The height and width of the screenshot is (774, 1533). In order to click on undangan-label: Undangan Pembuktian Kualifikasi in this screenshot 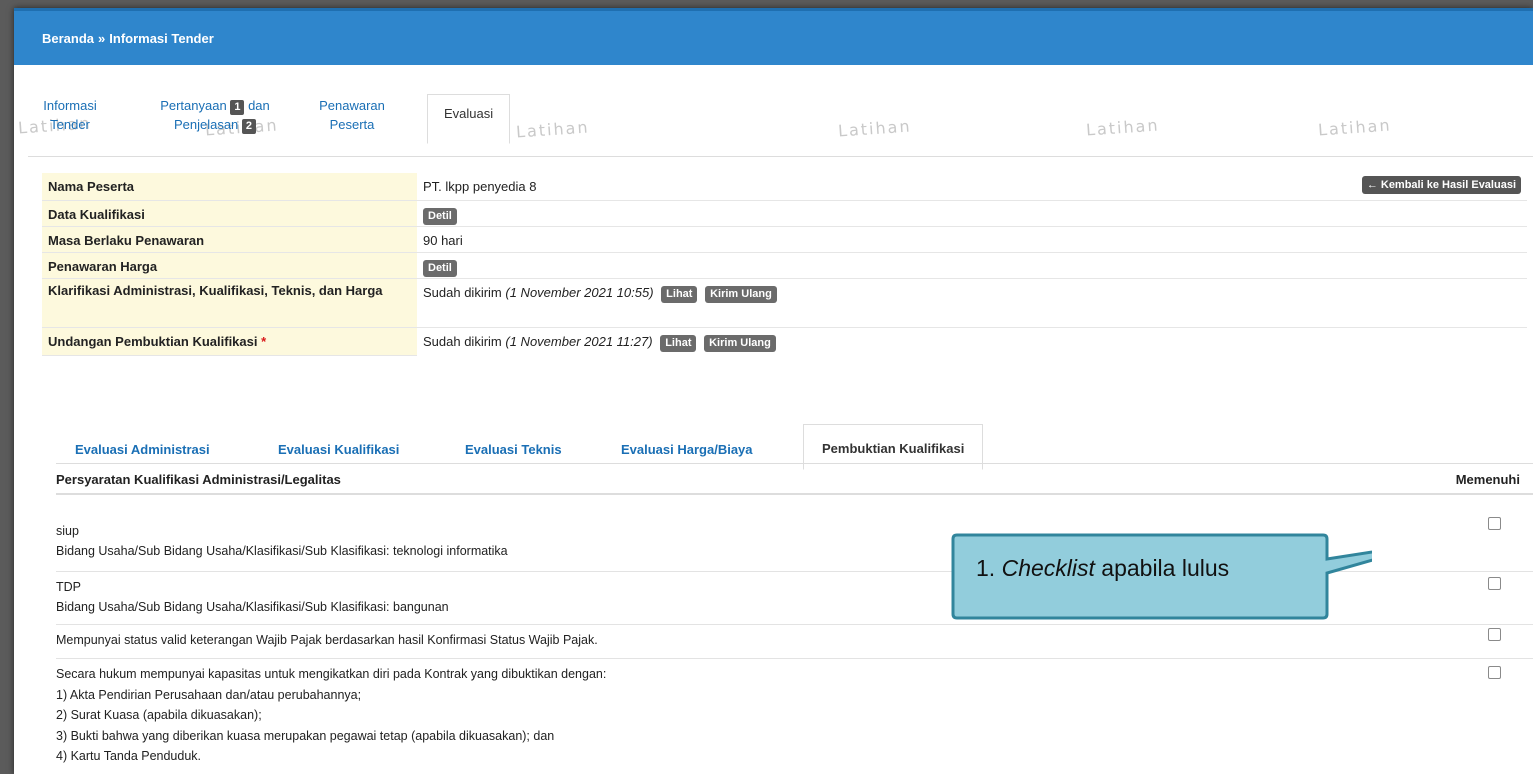, I will do `click(153, 341)`.